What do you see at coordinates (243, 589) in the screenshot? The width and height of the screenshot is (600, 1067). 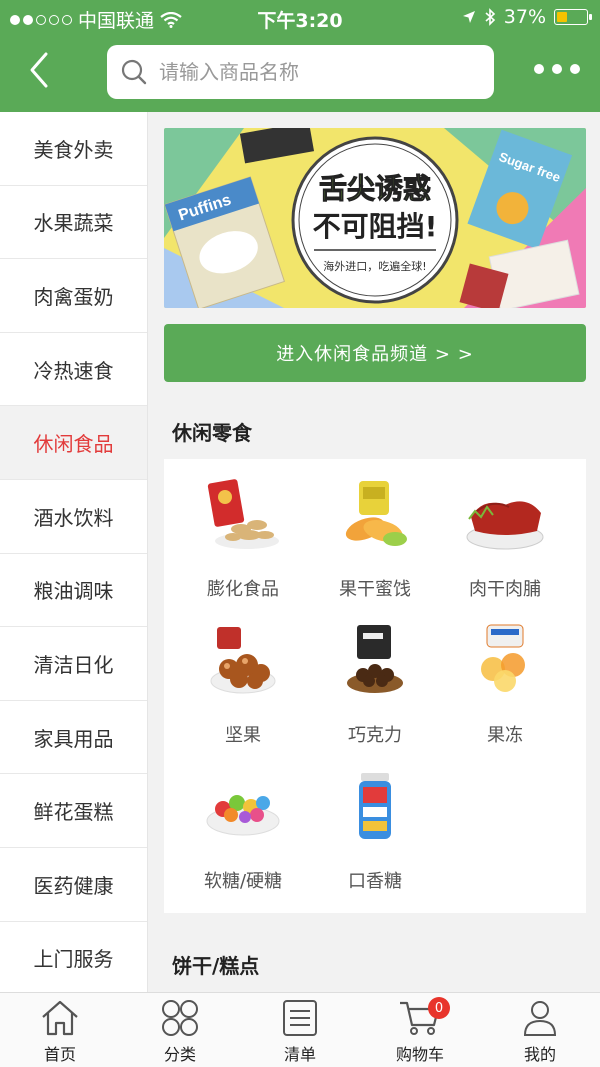 I see `subcategory-label: 膨化食品` at bounding box center [243, 589].